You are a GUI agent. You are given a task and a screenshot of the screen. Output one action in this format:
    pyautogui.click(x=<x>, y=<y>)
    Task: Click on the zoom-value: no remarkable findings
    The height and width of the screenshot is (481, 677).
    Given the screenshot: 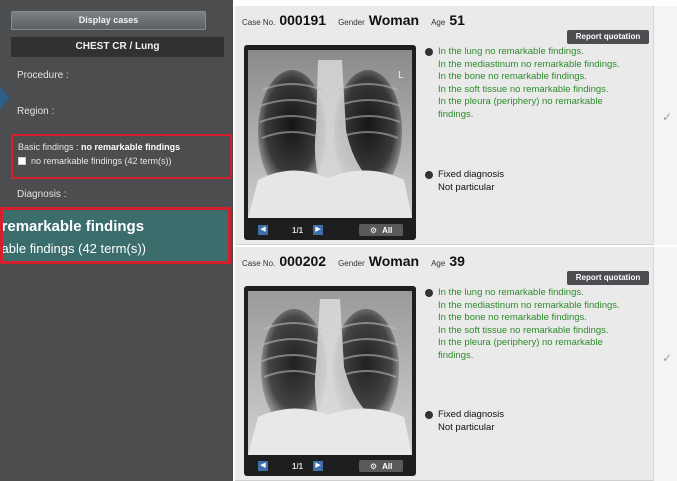 What is the action you would take?
    pyautogui.click(x=73, y=226)
    